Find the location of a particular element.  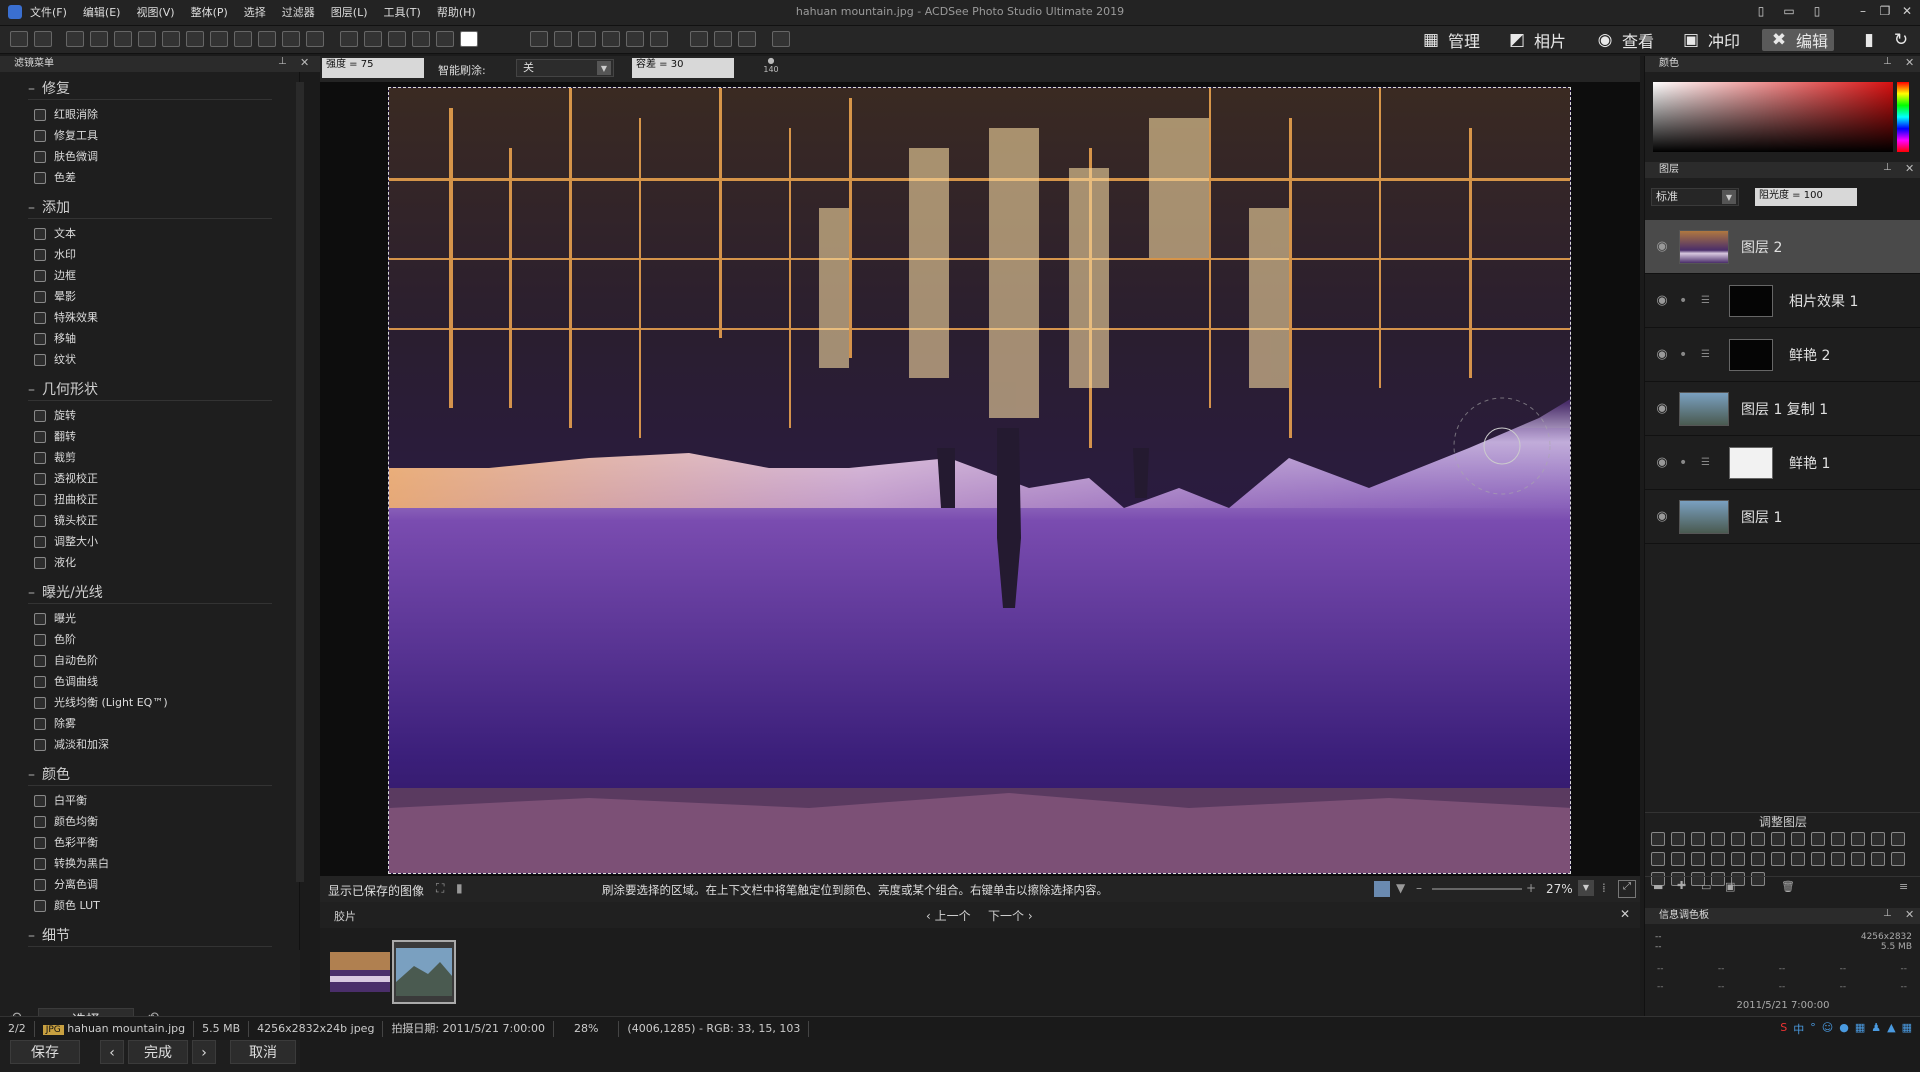

next-arrow-icon: › is located at coordinates (204, 1052).